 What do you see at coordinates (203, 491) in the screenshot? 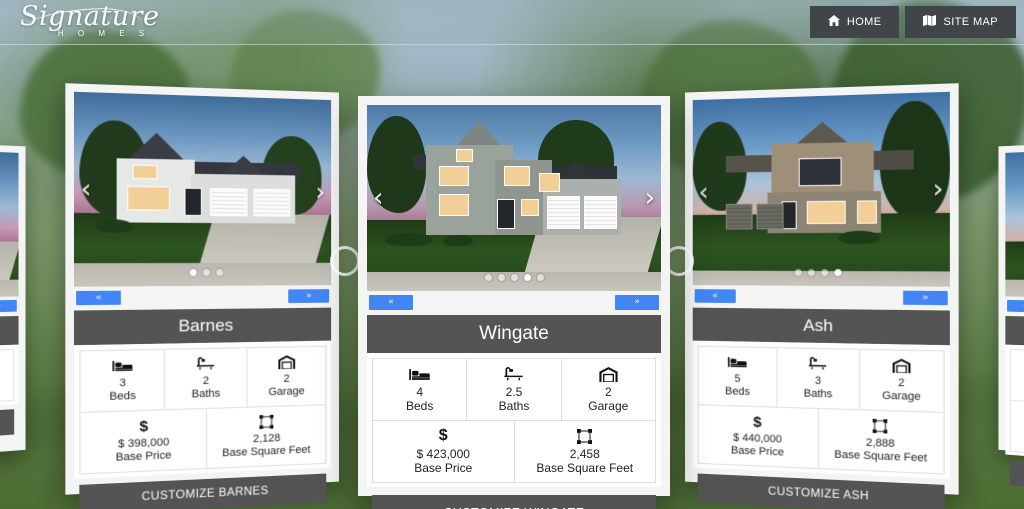
I see `customize-button-barnes: CUSTOMIZE BARNES` at bounding box center [203, 491].